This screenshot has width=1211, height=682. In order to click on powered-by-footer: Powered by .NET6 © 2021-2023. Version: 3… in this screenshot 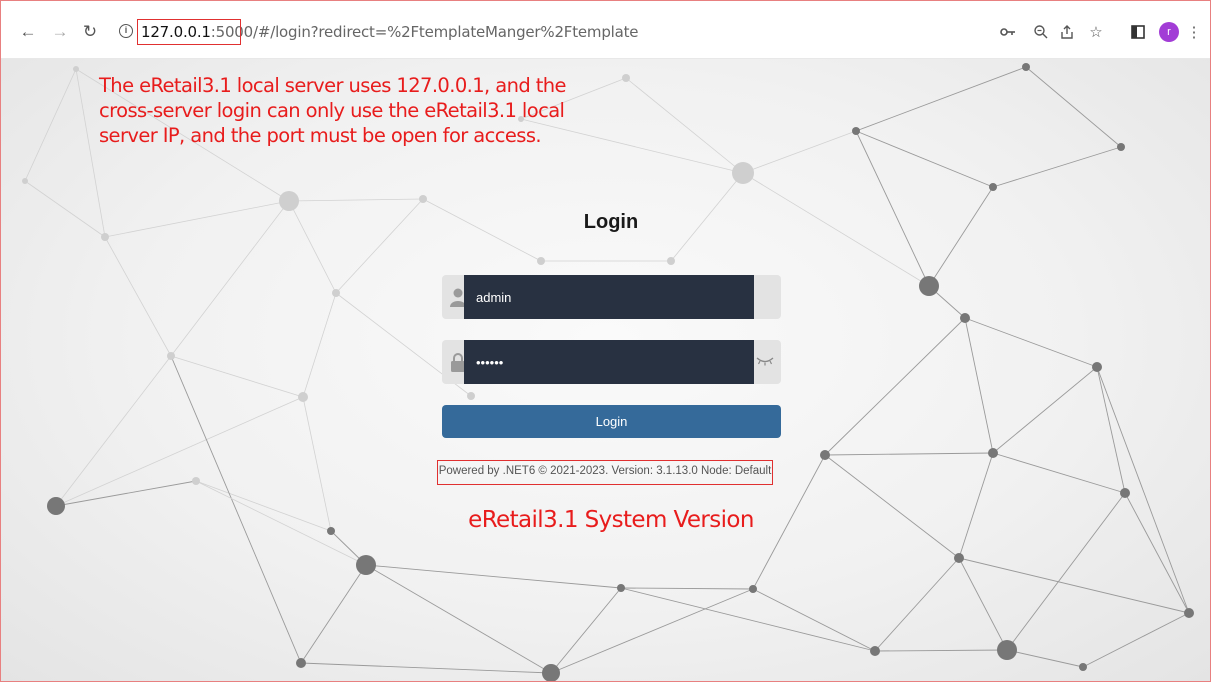, I will do `click(605, 471)`.